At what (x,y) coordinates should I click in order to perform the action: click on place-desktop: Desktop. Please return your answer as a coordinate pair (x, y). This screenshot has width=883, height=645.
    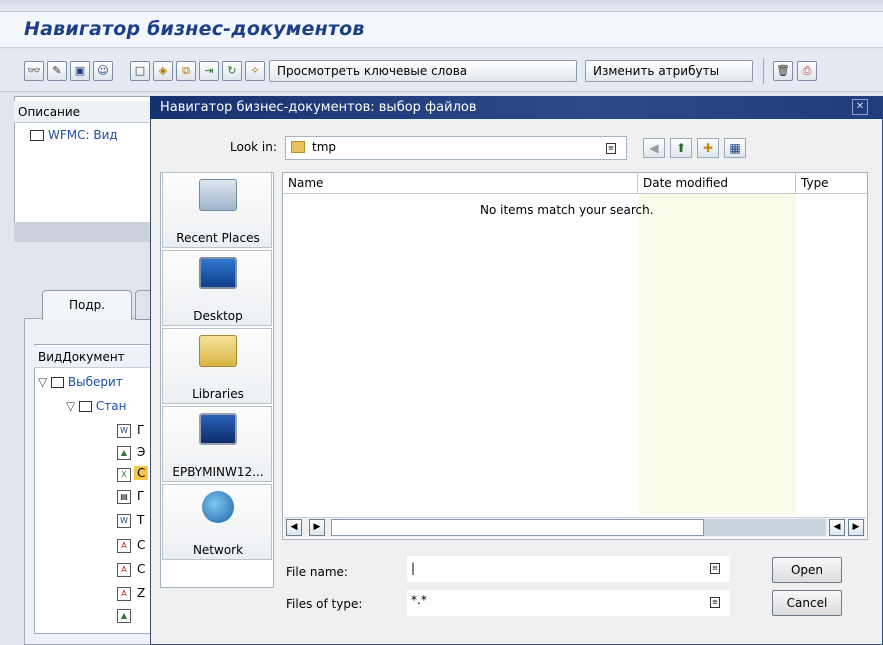
    Looking at the image, I should click on (217, 288).